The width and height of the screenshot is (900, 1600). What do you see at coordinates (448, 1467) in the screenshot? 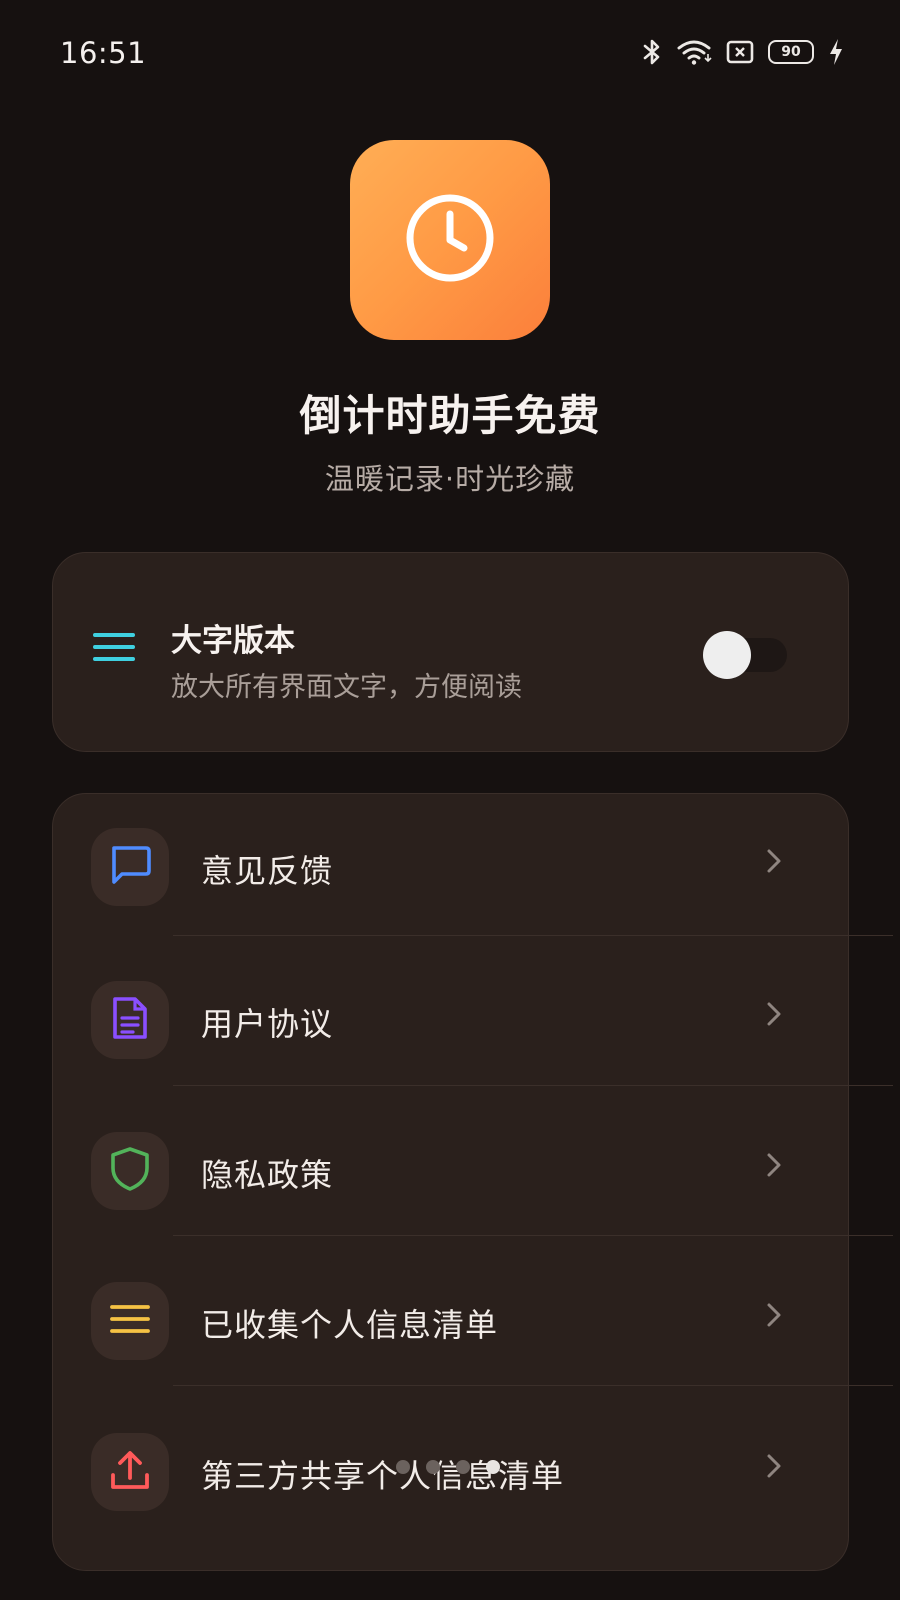
I see `page-indicator` at bounding box center [448, 1467].